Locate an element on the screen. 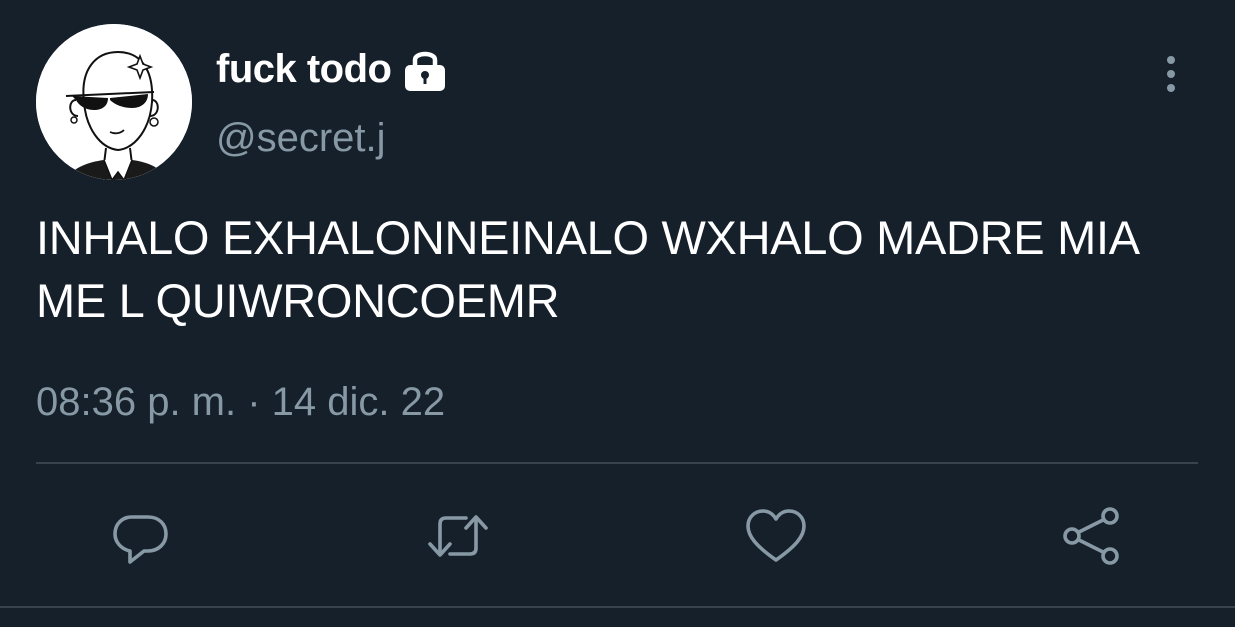  author-name-row: fuck todo is located at coordinates (332, 69).